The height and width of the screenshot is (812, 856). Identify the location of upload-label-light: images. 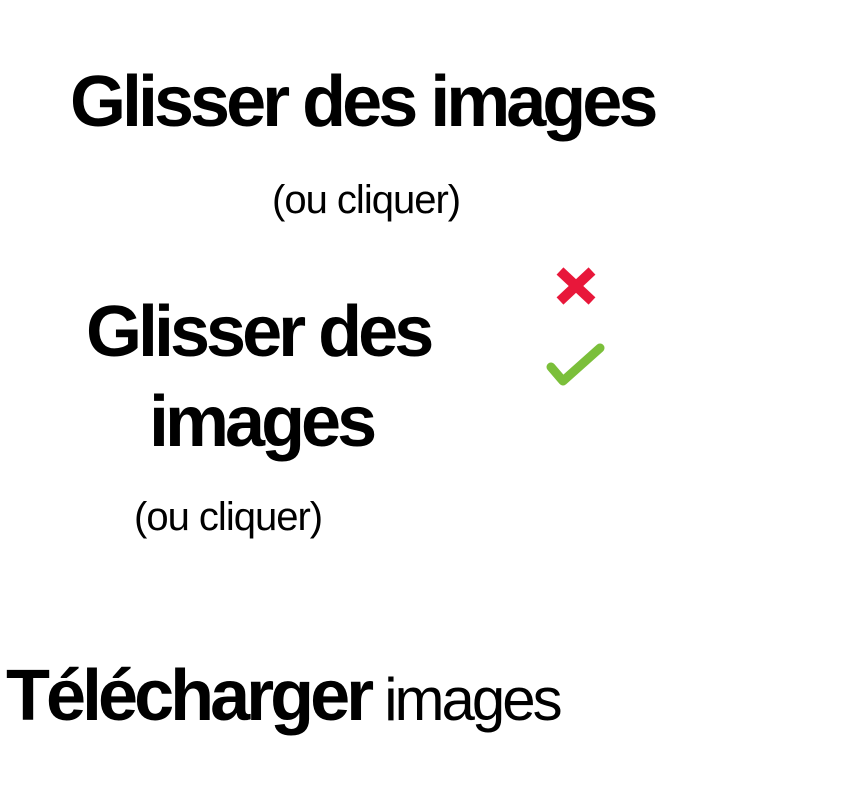
(473, 699).